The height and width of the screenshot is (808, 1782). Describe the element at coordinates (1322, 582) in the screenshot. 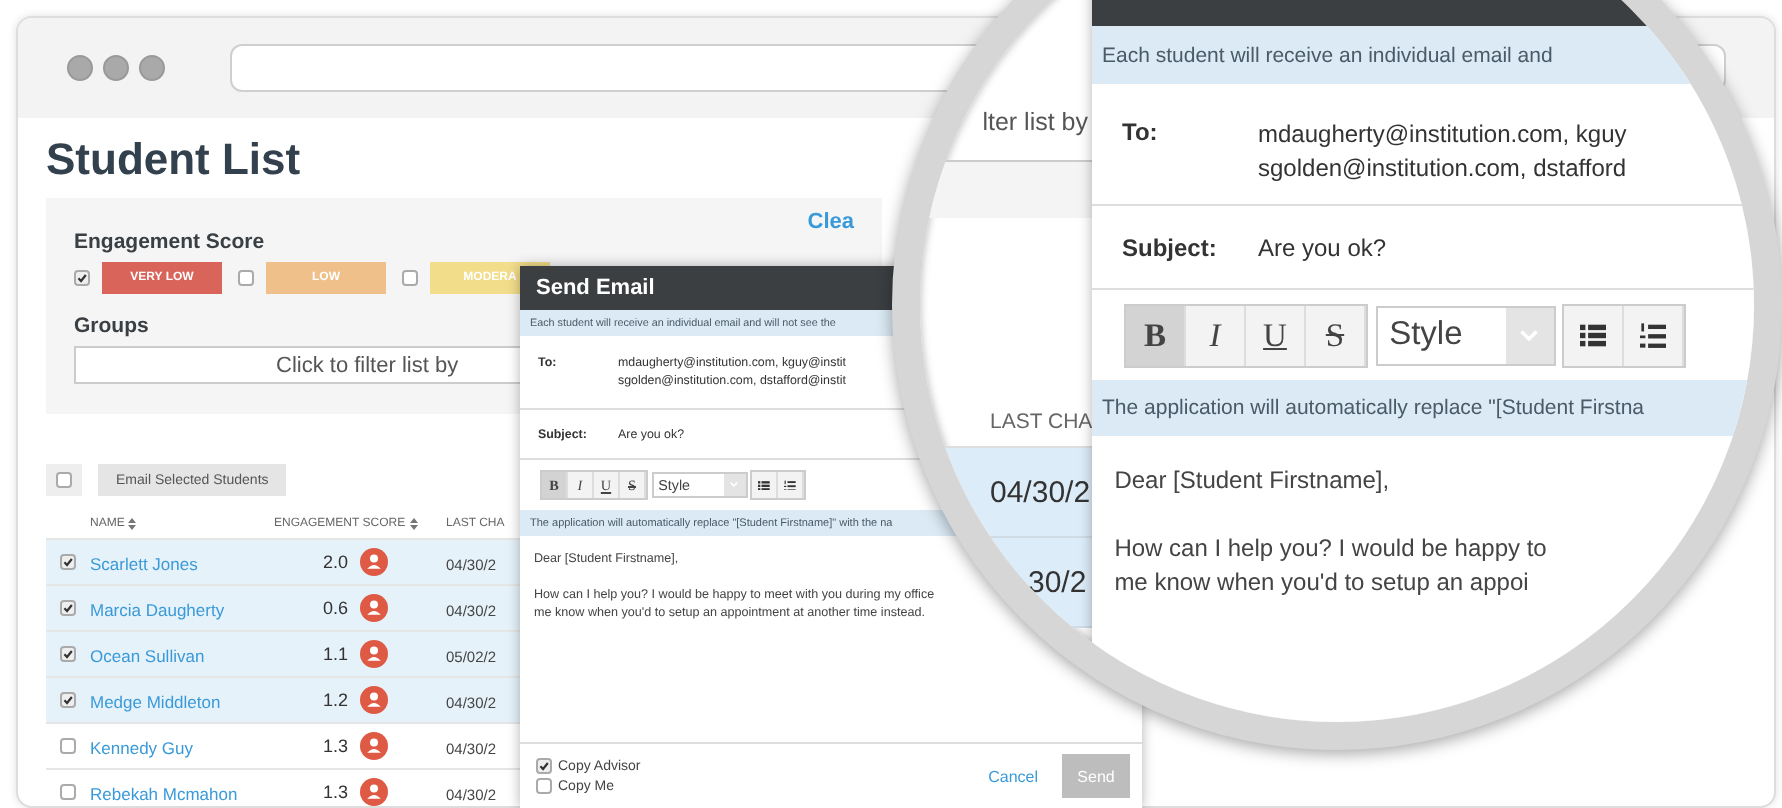

I see `message-line: me know when you'd to setup an appoi` at that location.